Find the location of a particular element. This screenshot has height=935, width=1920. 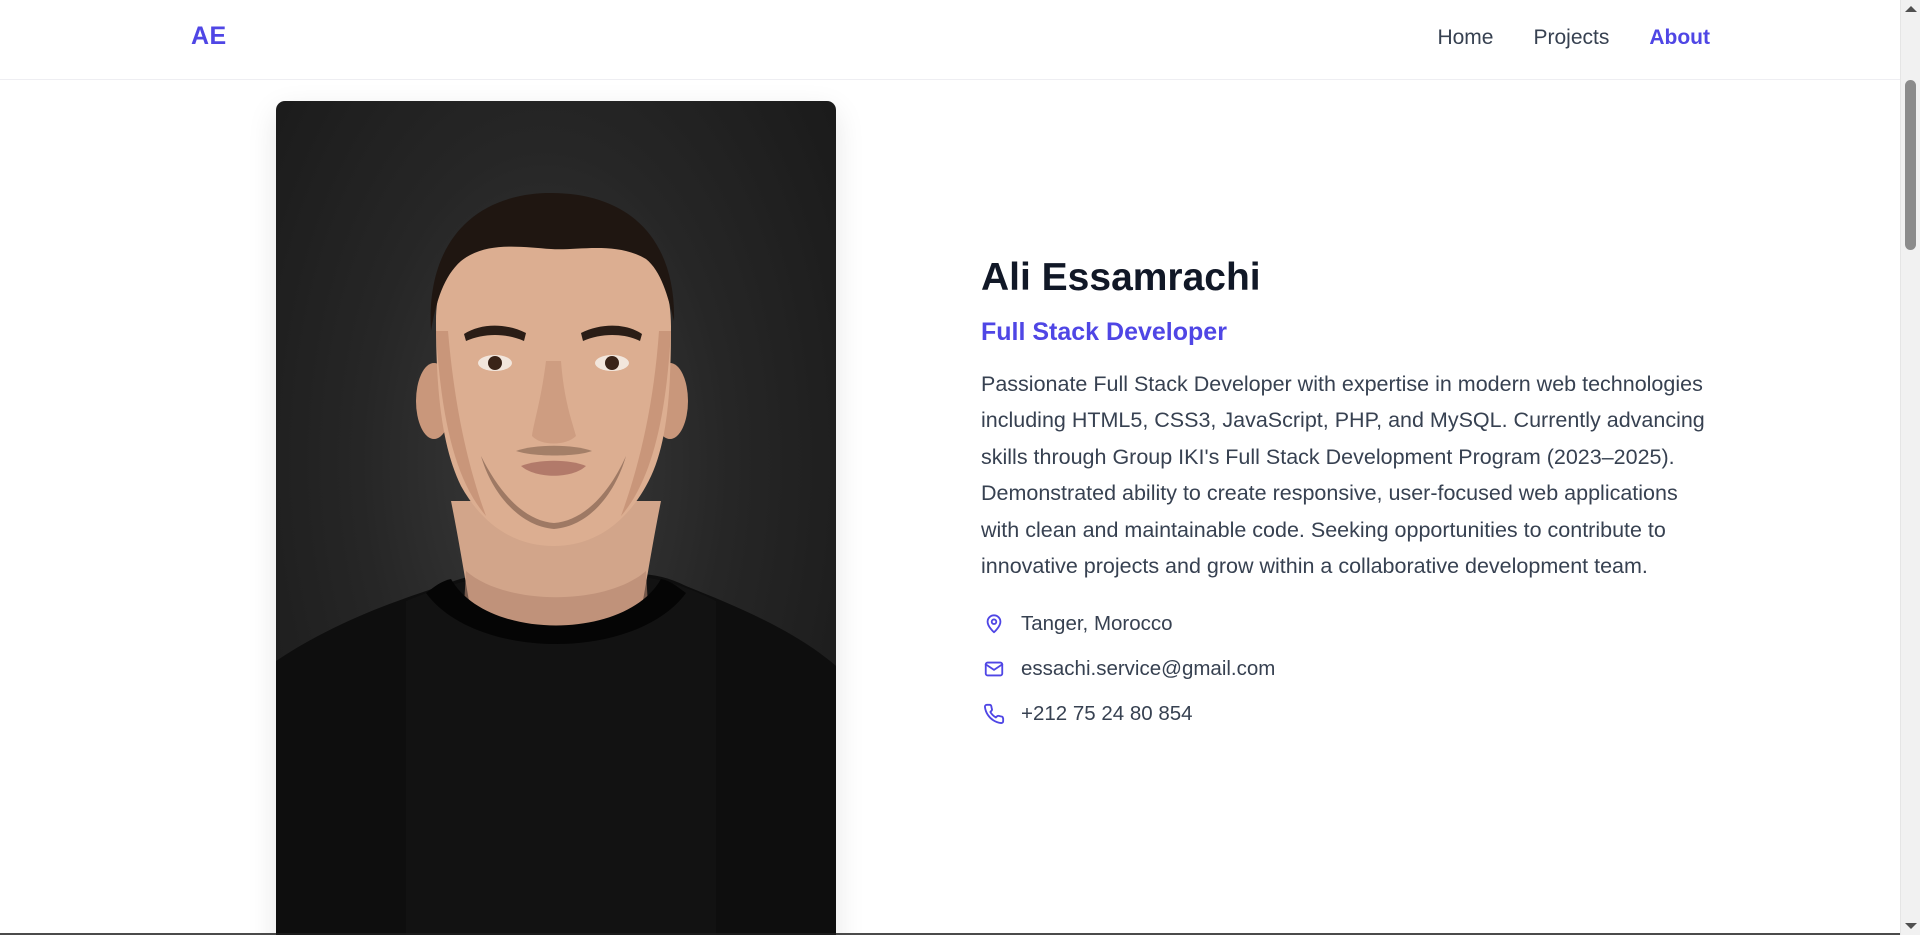

scroll-up-icon is located at coordinates (1911, 9).